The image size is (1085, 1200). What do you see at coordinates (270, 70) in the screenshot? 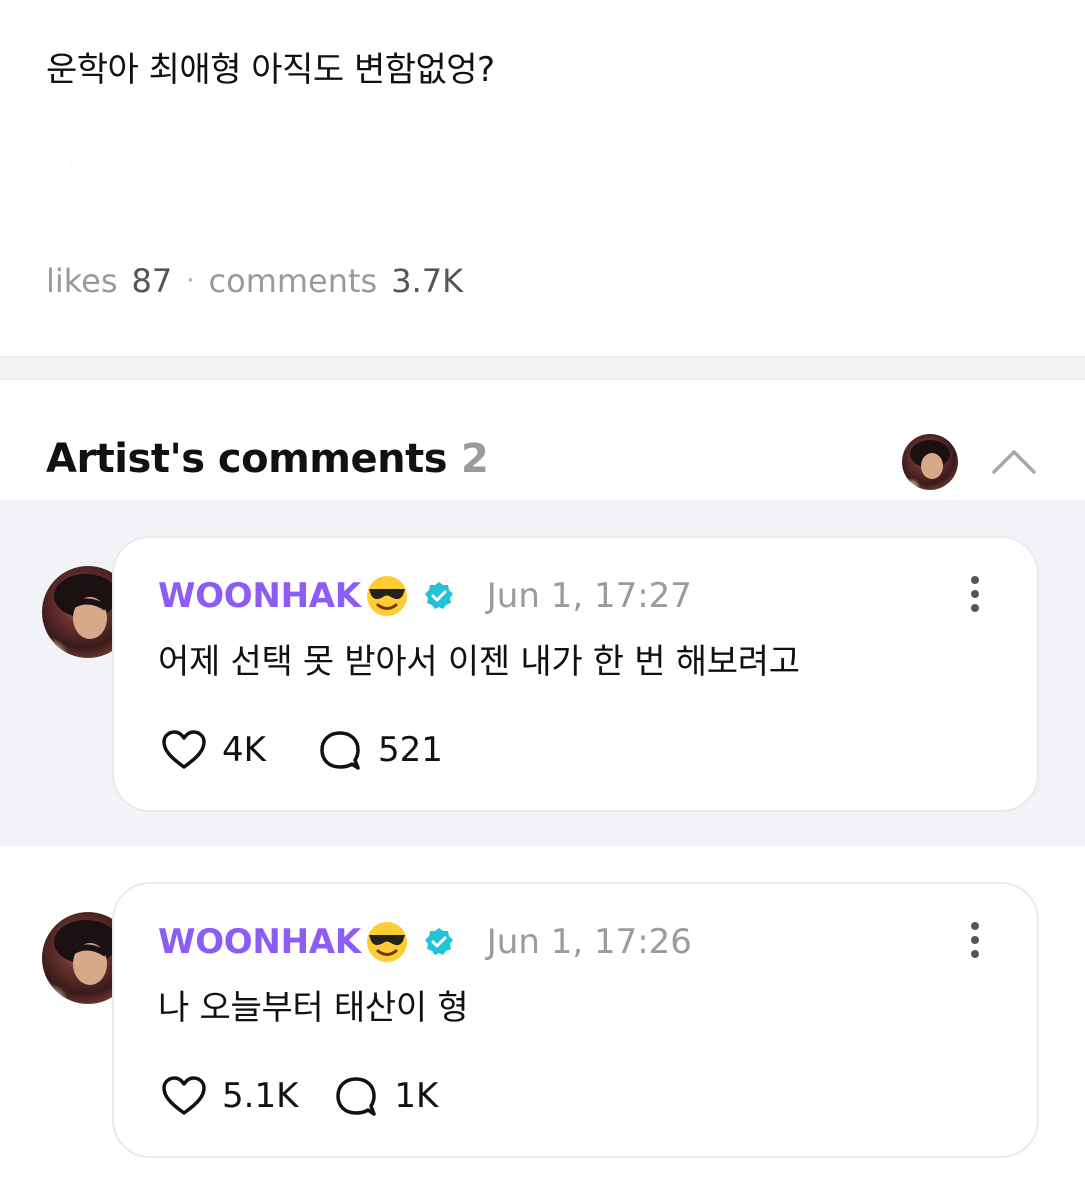
I see `post-text: 운학아 최애형 아직도 변함없엉?` at bounding box center [270, 70].